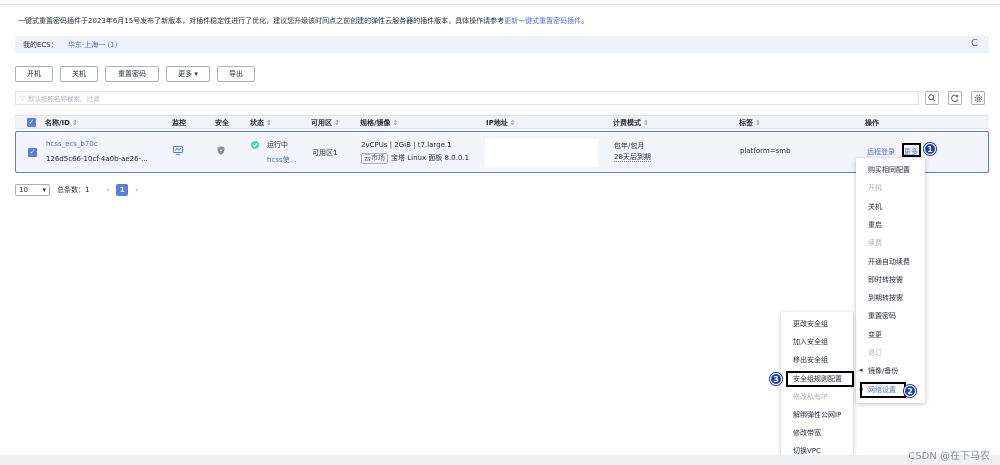 Image resolution: width=1000 pixels, height=465 pixels. Describe the element at coordinates (632, 157) in the screenshot. I see `expiry-text: 28天后到期` at that location.